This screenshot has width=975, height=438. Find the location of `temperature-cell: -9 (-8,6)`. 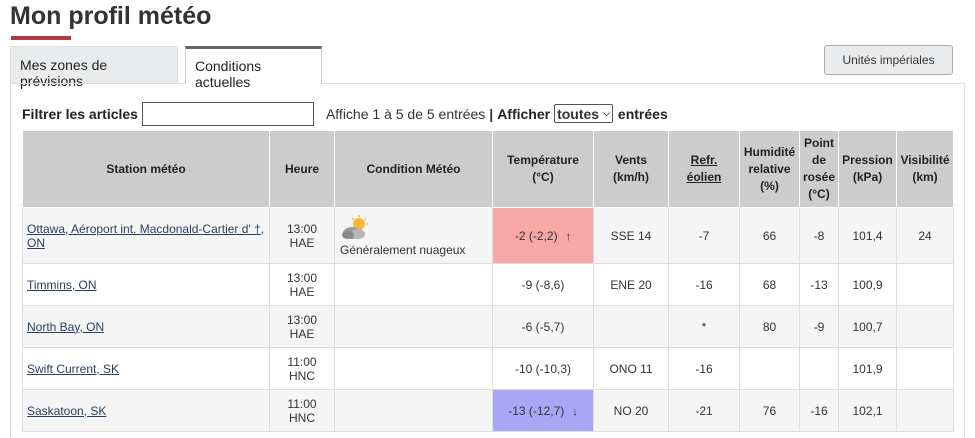

temperature-cell: -9 (-8,6) is located at coordinates (543, 284).